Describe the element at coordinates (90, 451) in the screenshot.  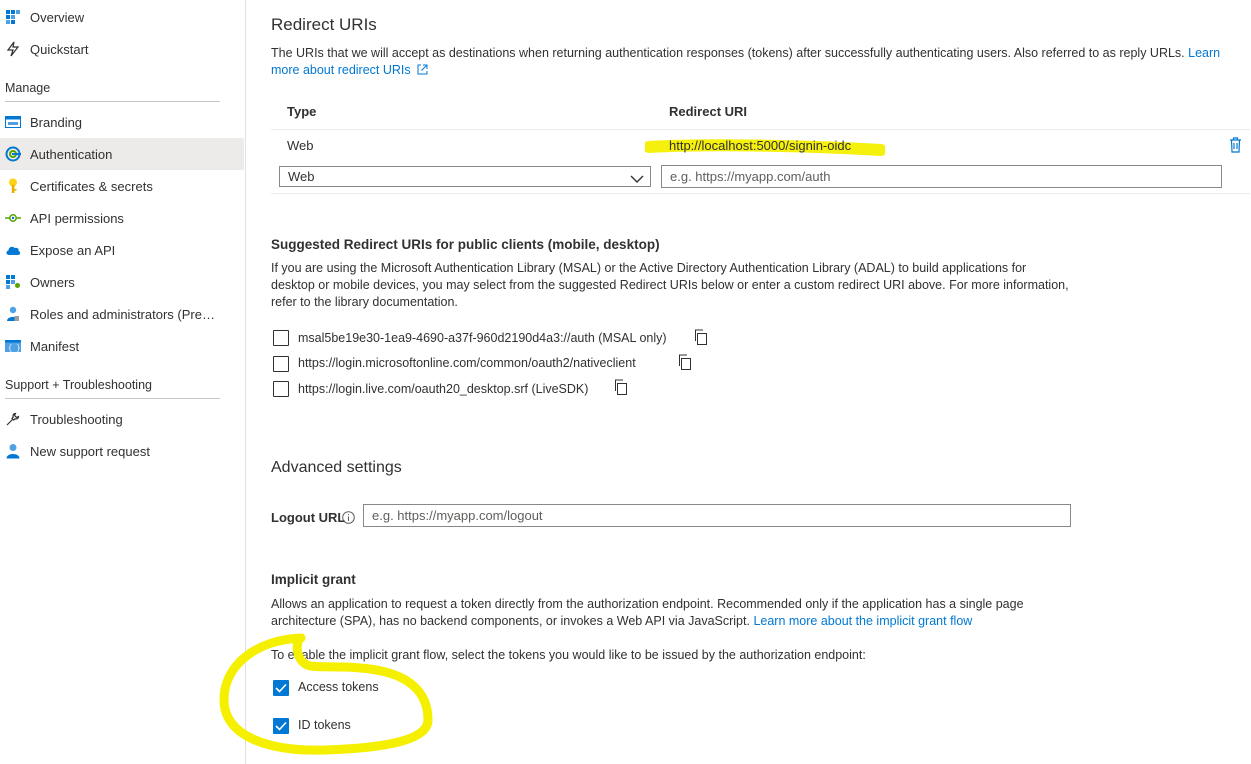
I see `sidebar-item-label: New support request` at that location.